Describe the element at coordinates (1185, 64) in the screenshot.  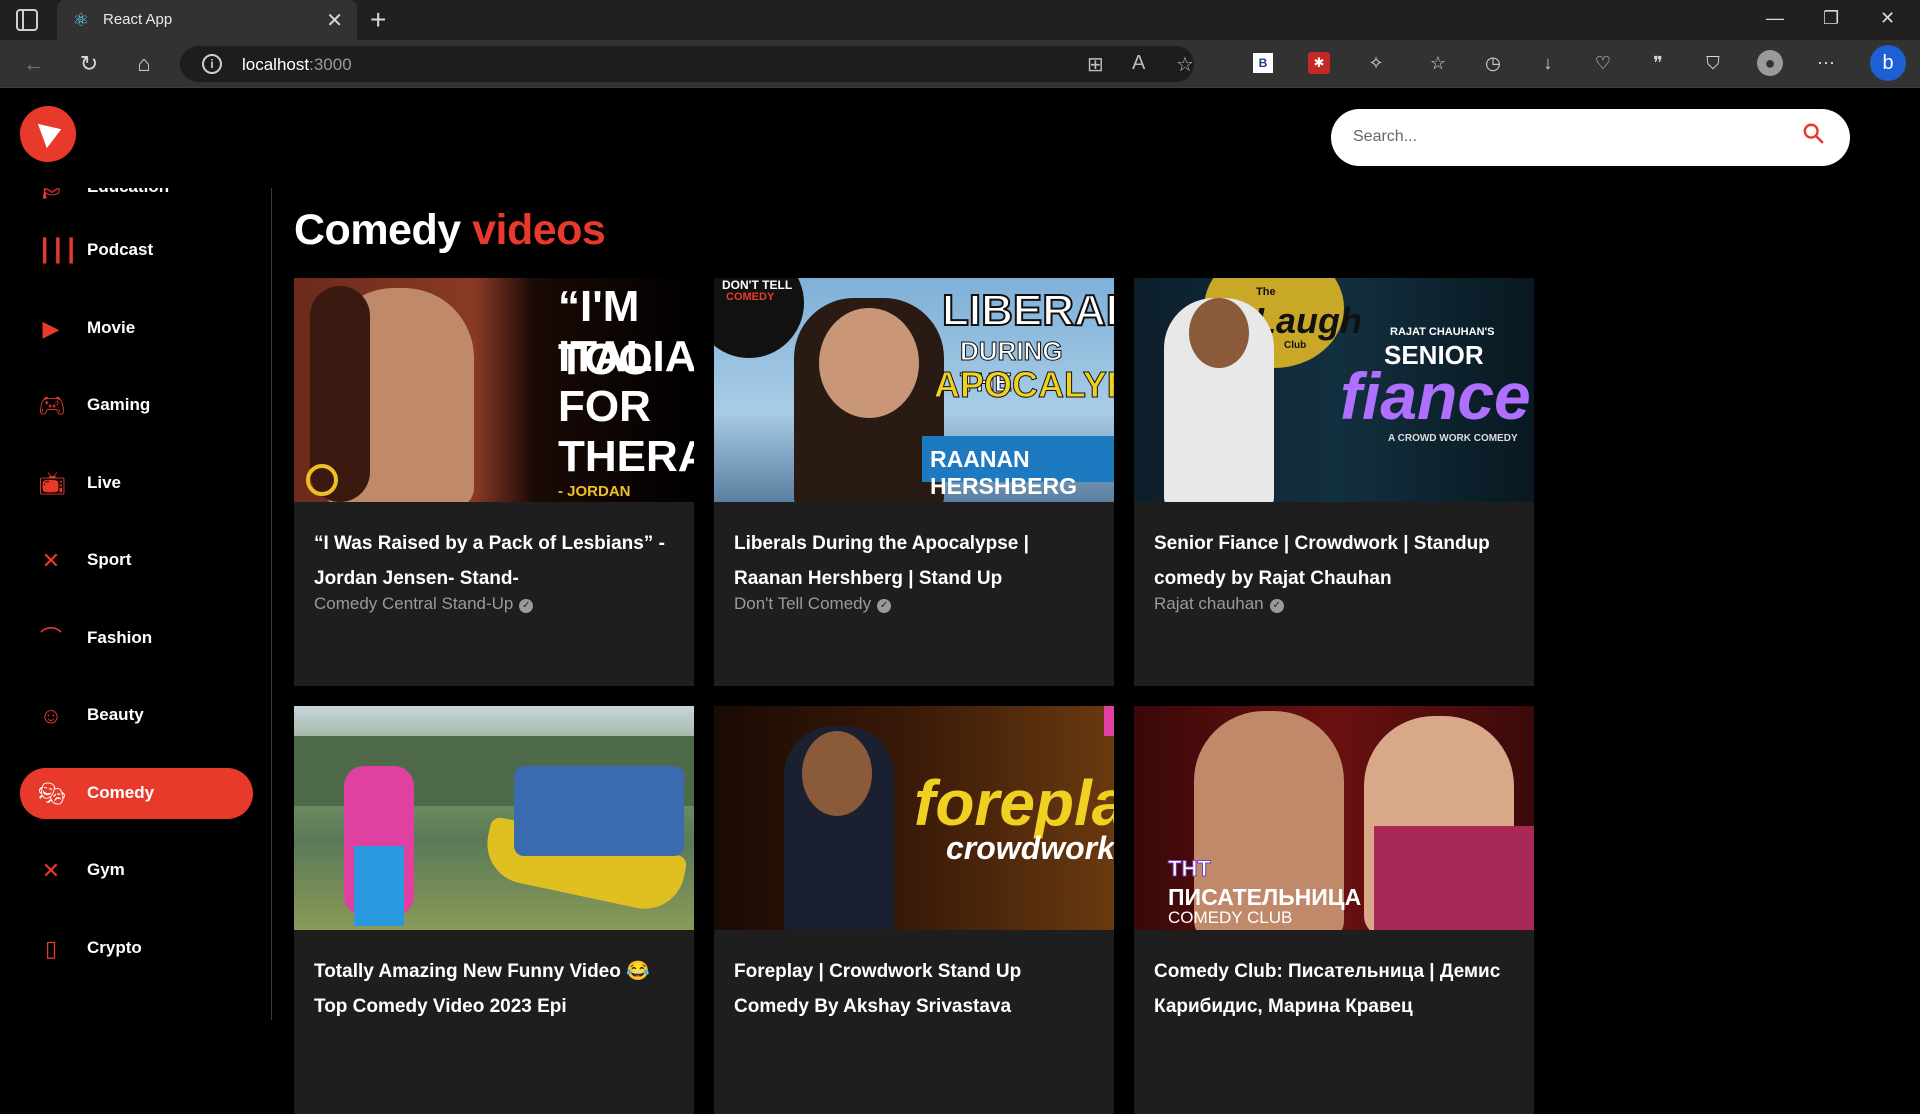
I see `favorite-star-icon: ☆` at that location.